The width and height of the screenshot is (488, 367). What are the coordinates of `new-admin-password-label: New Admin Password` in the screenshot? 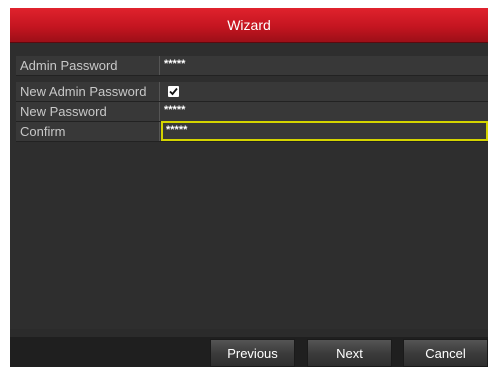 It's located at (88, 91).